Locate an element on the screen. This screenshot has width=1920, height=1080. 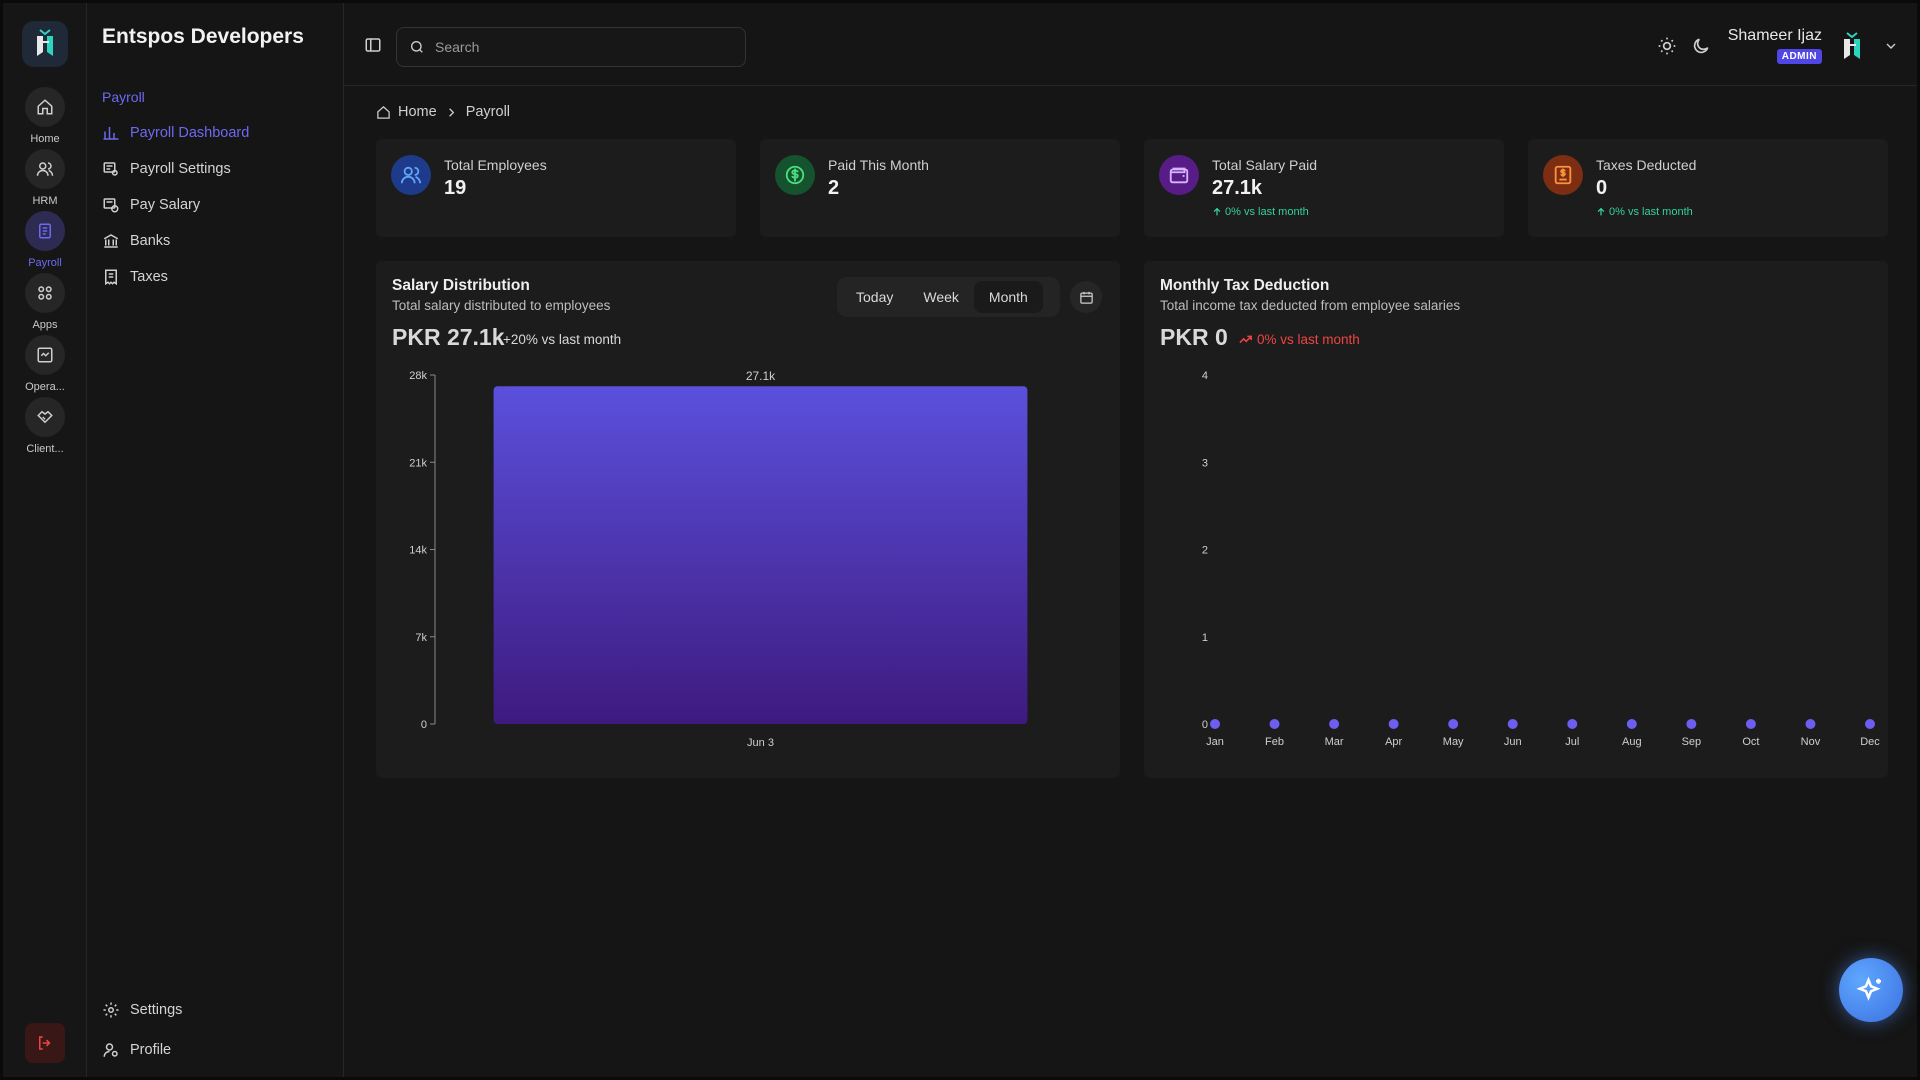
rail-label: Apps is located at coordinates (45, 325).